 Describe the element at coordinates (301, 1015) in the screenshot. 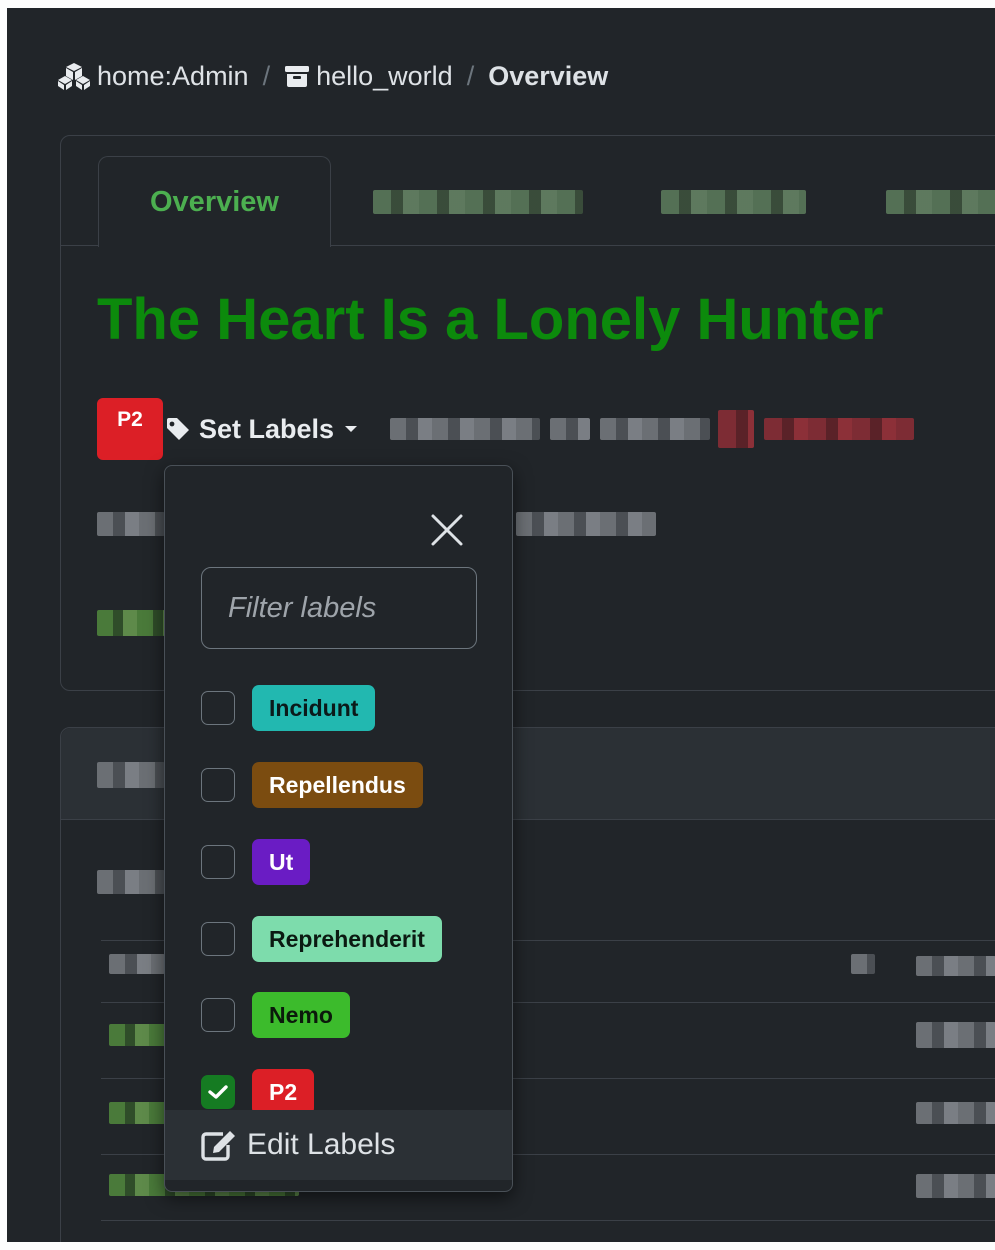

I see `label-pill: Nemo` at that location.